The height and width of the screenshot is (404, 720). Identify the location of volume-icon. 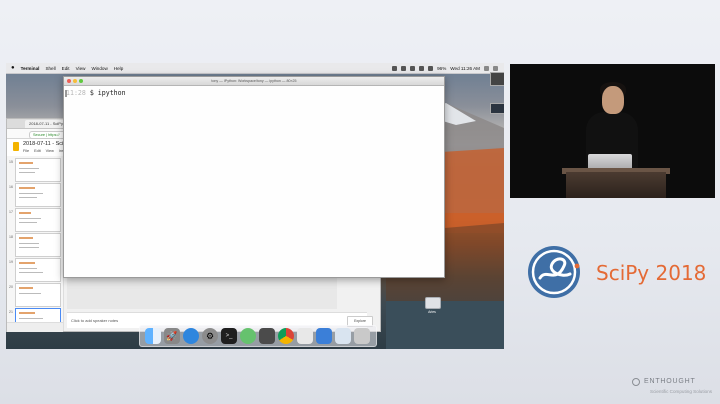
(431, 68).